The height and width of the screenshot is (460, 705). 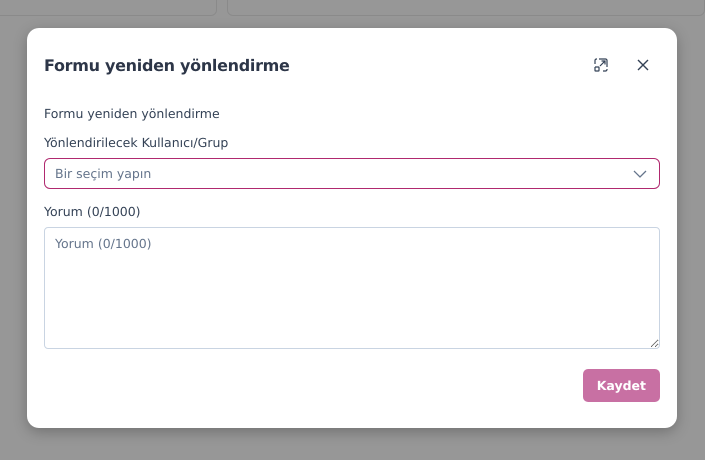 What do you see at coordinates (643, 65) in the screenshot?
I see `close-icon` at bounding box center [643, 65].